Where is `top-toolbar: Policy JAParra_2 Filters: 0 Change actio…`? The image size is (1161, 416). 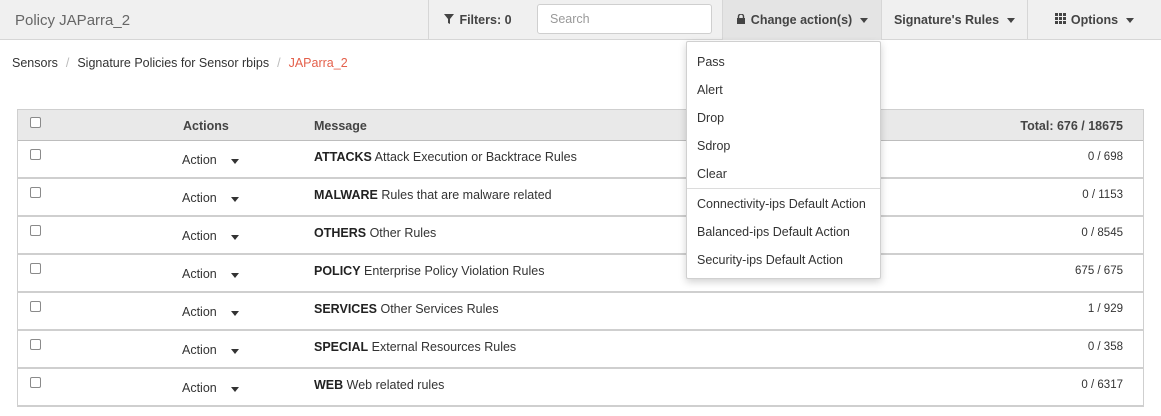
top-toolbar: Policy JAParra_2 Filters: 0 Change actio… is located at coordinates (580, 20).